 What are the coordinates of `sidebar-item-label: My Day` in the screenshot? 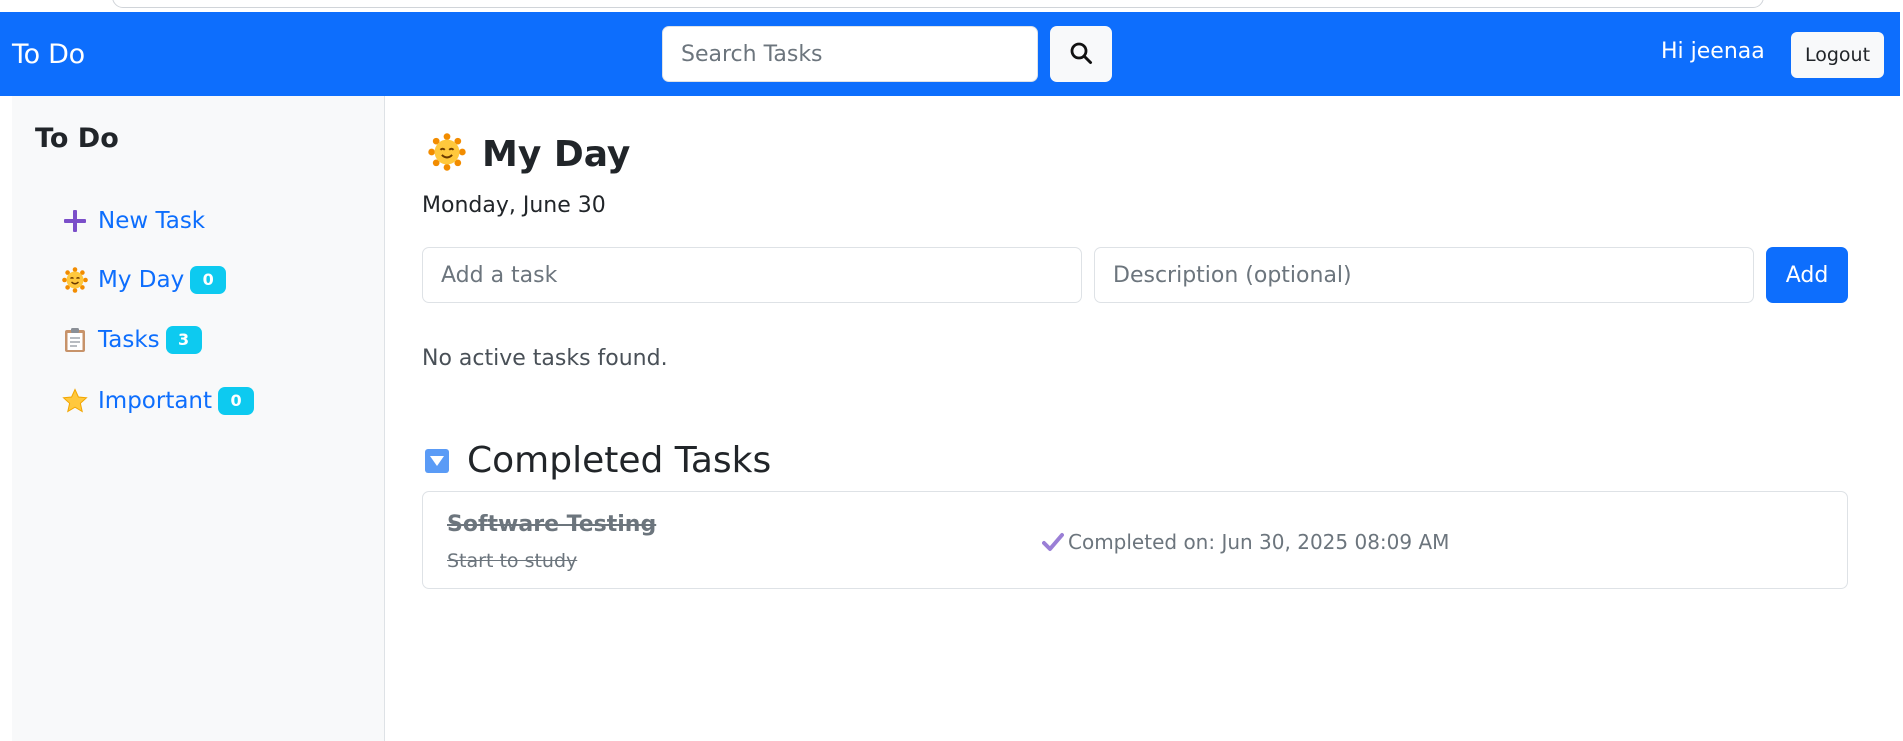 It's located at (141, 280).